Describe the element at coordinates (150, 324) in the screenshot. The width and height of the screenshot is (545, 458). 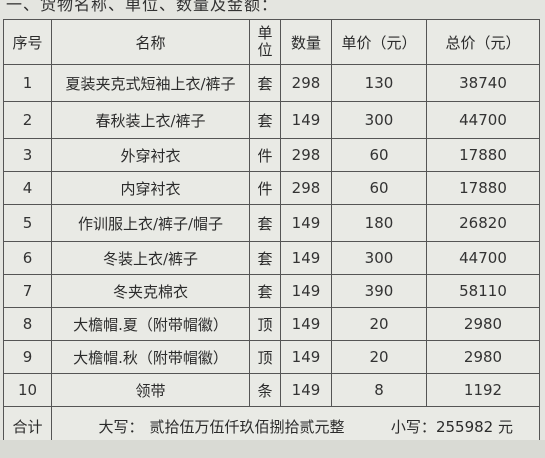
I see `cell-name: 大檐帽.夏（附带帽徽）` at that location.